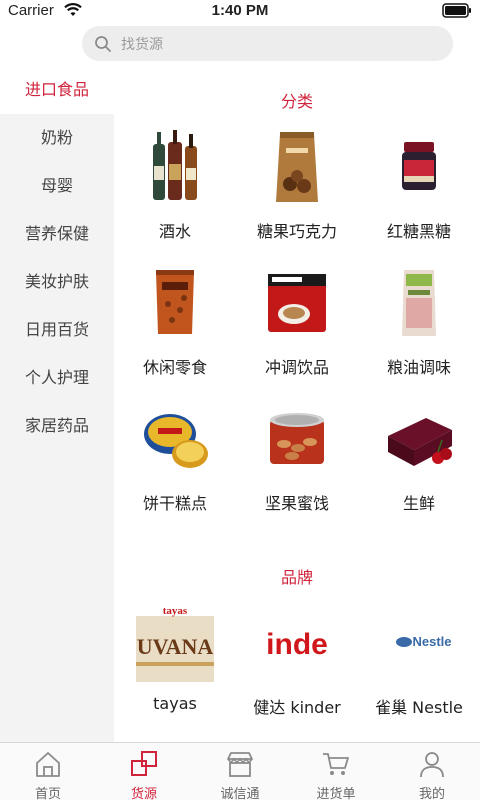  I want to click on sidebar-item-imported-food: 进口食品, so click(57, 90).